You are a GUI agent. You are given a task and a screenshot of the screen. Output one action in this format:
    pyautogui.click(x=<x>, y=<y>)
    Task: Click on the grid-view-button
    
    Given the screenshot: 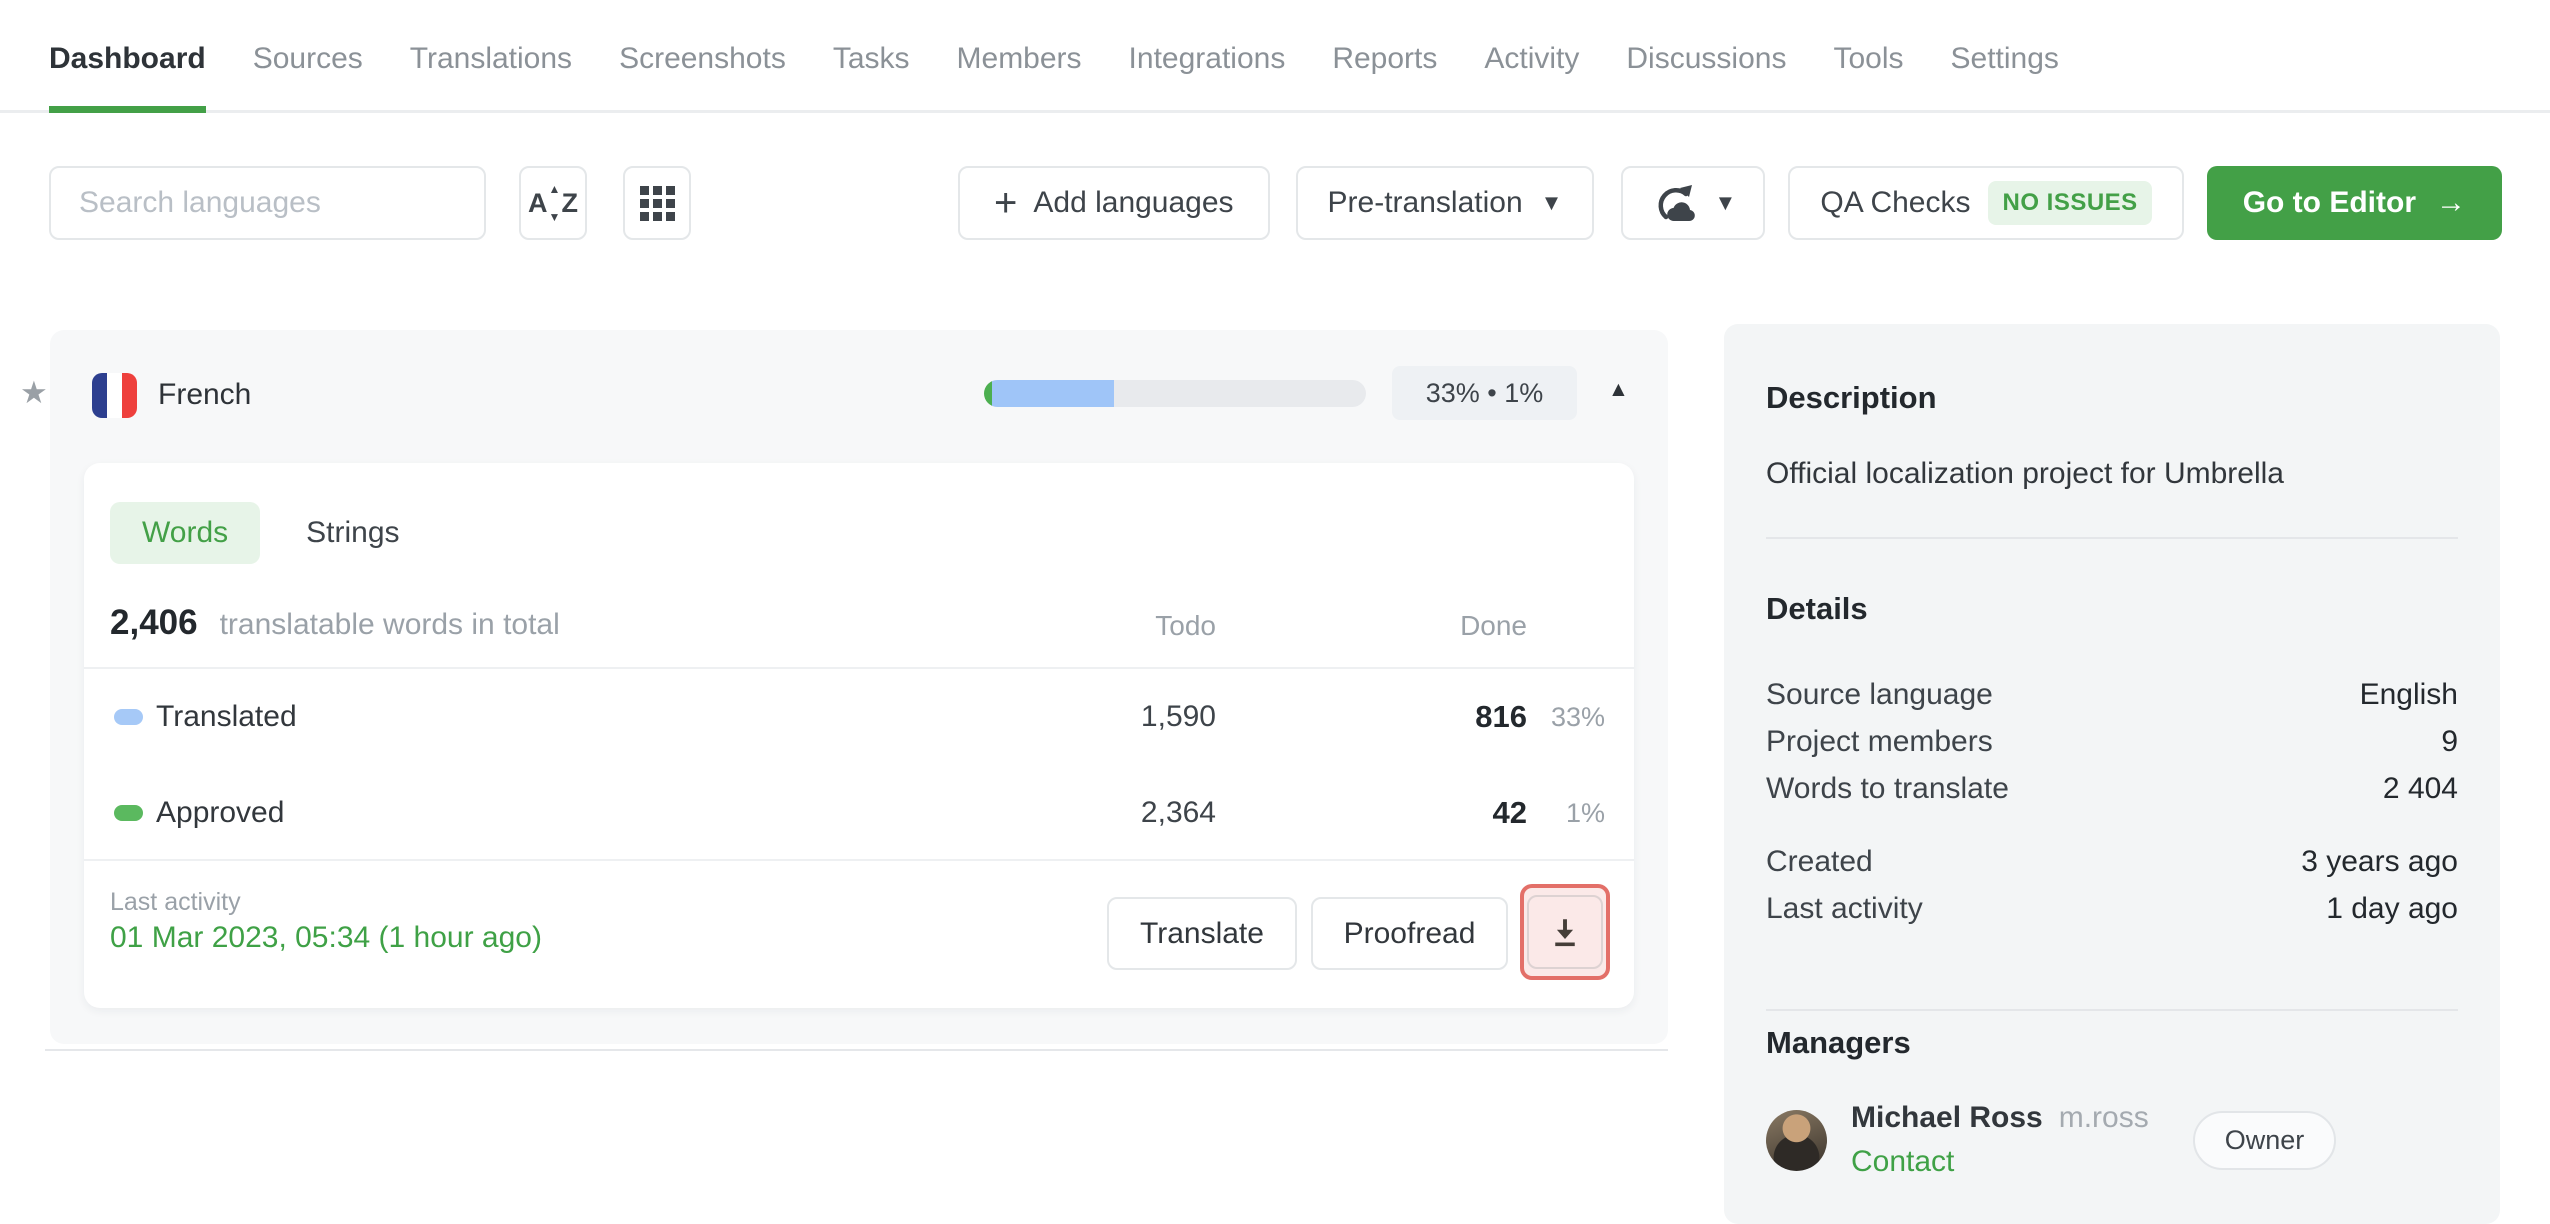 What is the action you would take?
    pyautogui.click(x=657, y=203)
    